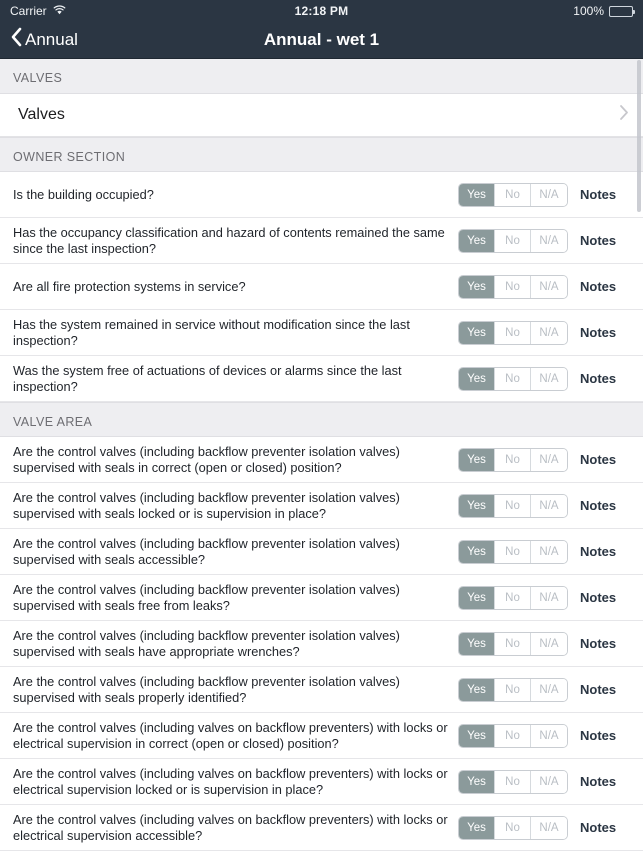 Image resolution: width=643 pixels, height=857 pixels. Describe the element at coordinates (321, 39) in the screenshot. I see `page-title: Annual - wet 1` at that location.